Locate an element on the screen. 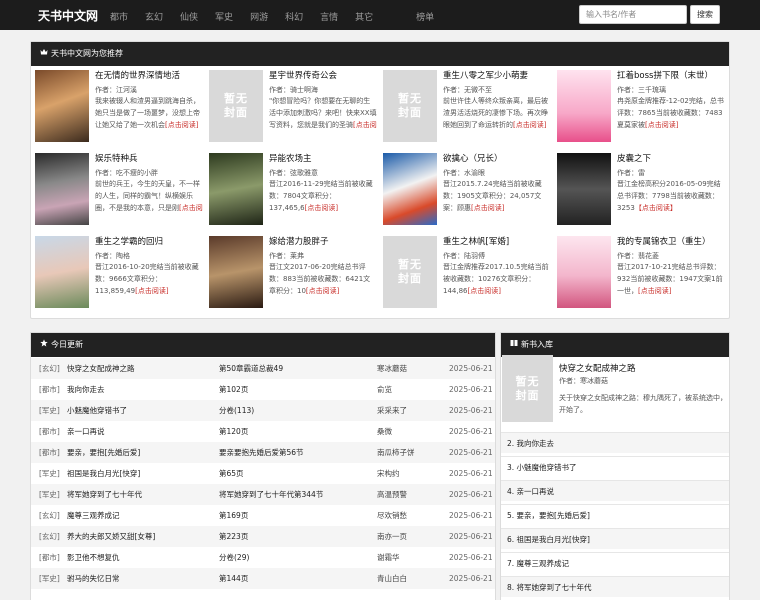 The height and width of the screenshot is (600, 760). update-book-title: 影卫他不想复仇 is located at coordinates (137, 557).